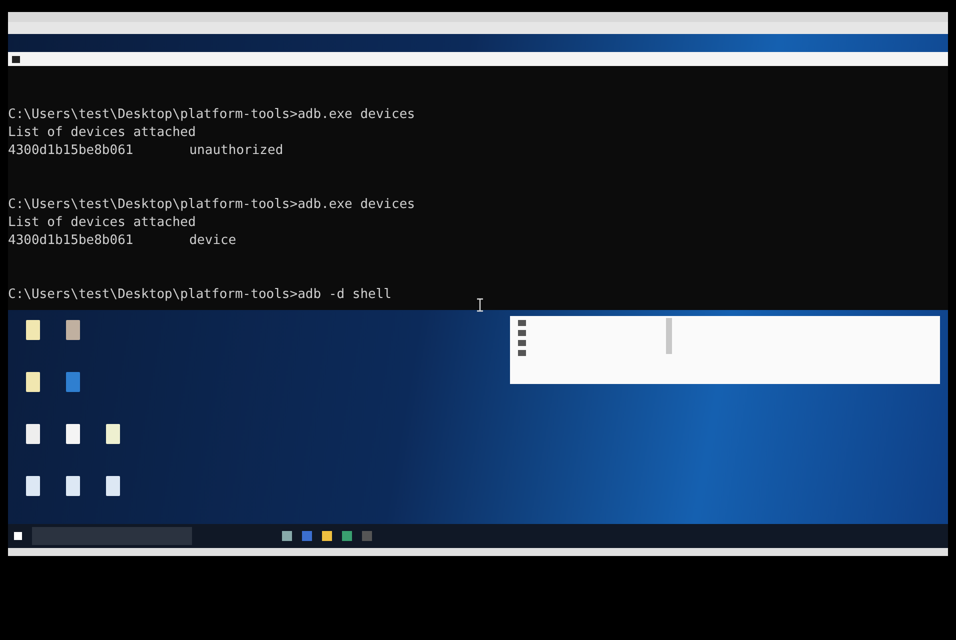  What do you see at coordinates (200, 295) in the screenshot?
I see `command-line: C:\Users\test\Desktop\platform-tools>adb -d shell` at bounding box center [200, 295].